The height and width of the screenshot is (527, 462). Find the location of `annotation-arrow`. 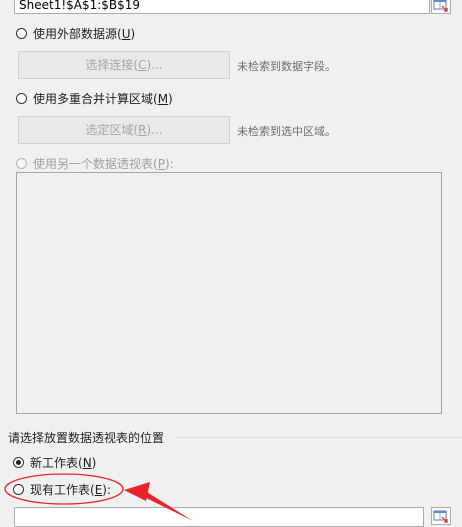

annotation-arrow is located at coordinates (158, 501).